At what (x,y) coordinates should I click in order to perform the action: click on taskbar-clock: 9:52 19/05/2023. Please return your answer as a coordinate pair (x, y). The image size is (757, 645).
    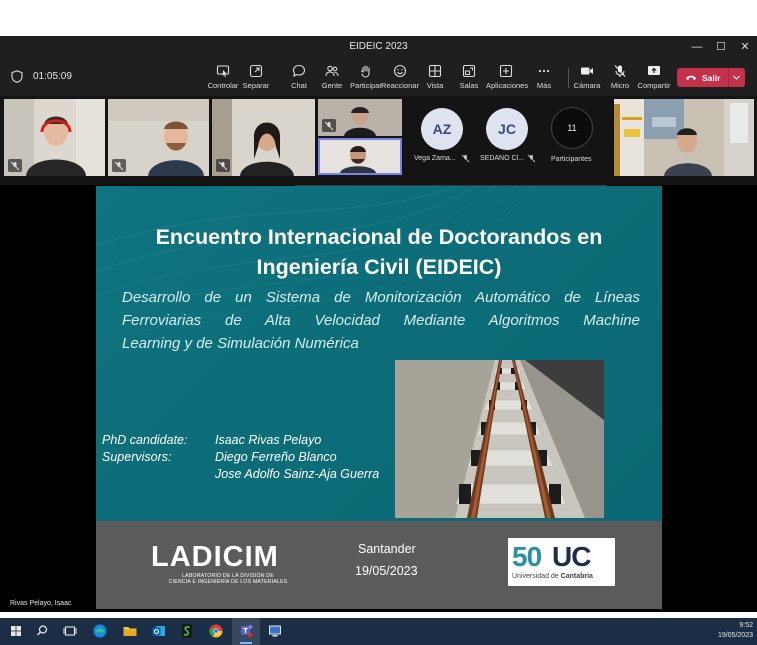
    Looking at the image, I should click on (735, 631).